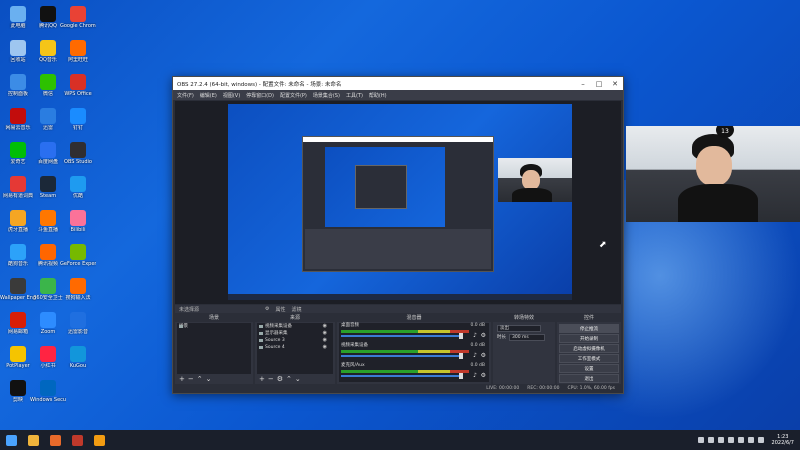  What do you see at coordinates (77, 128) in the screenshot?
I see `desktop-icon-label: 钉钉` at bounding box center [77, 128].